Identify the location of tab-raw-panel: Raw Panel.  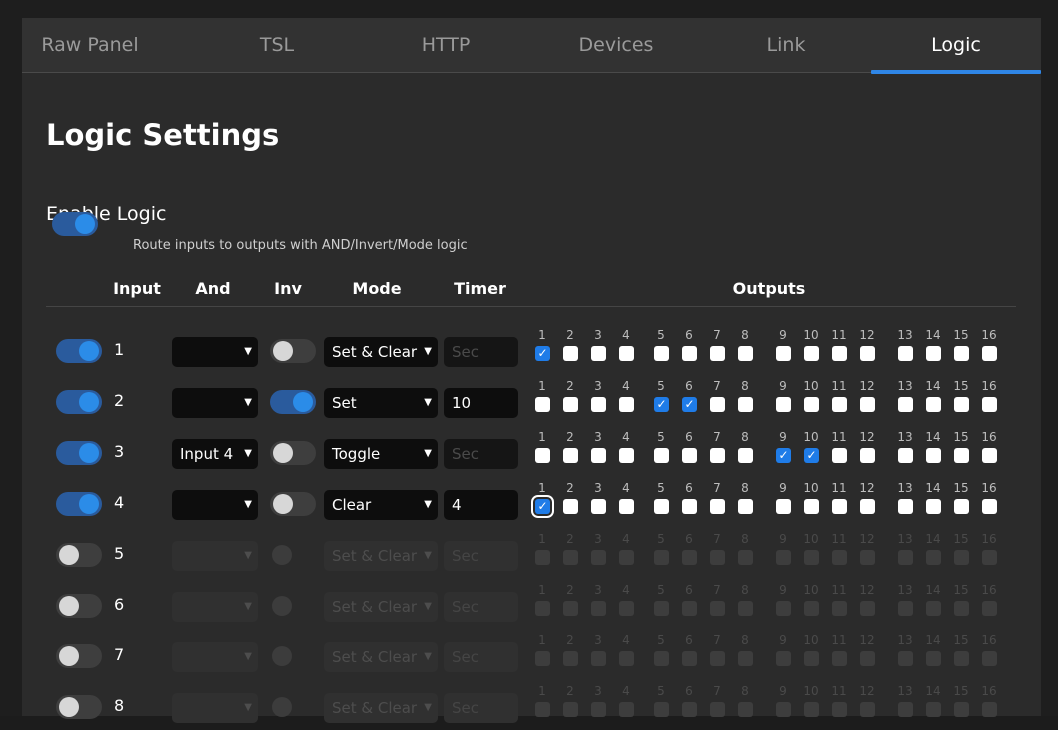
(90, 45).